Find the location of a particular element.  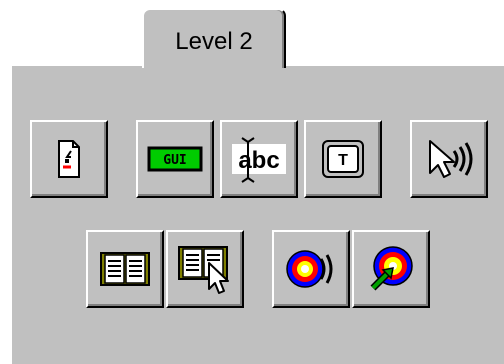

document-face-icon is located at coordinates (69, 159).